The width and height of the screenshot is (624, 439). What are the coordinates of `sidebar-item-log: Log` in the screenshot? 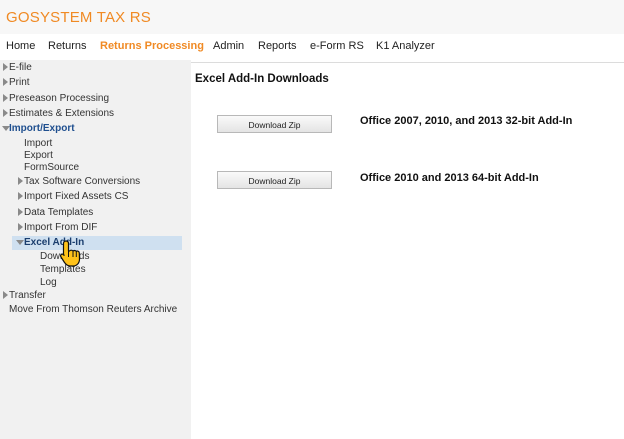 It's located at (48, 282).